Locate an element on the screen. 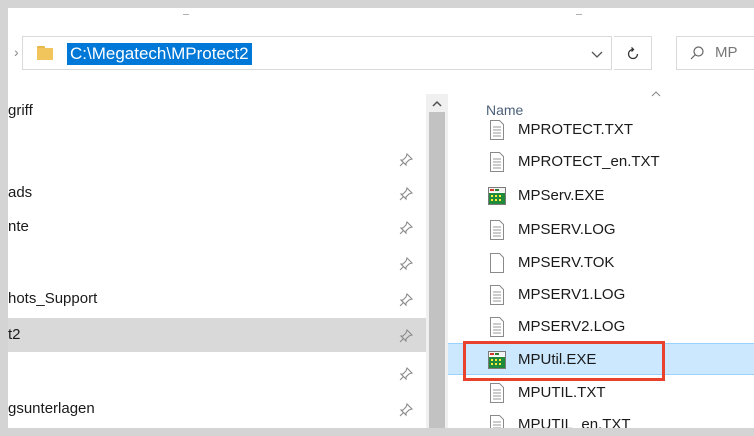 This screenshot has width=754, height=436. address-bar: C:\Megatech\MProtect2 is located at coordinates (317, 53).